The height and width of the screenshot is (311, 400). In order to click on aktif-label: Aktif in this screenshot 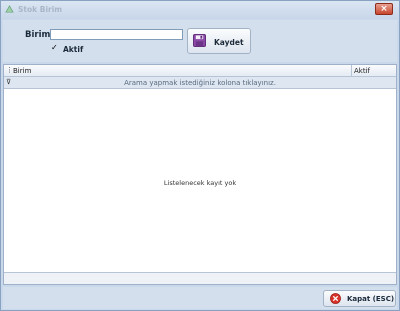, I will do `click(73, 49)`.